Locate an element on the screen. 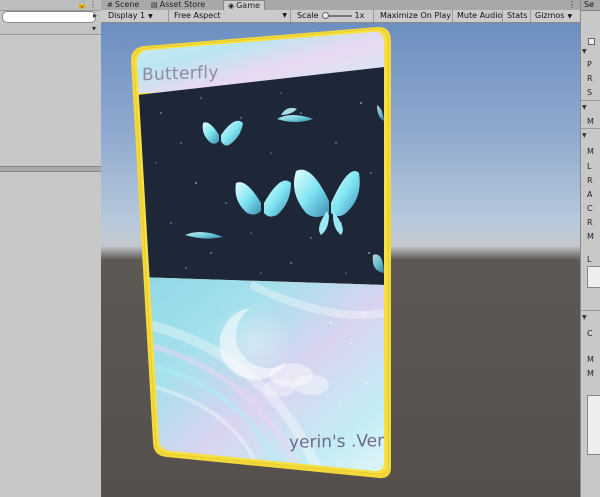 The image size is (600, 497). stats-label: Stats is located at coordinates (517, 15).